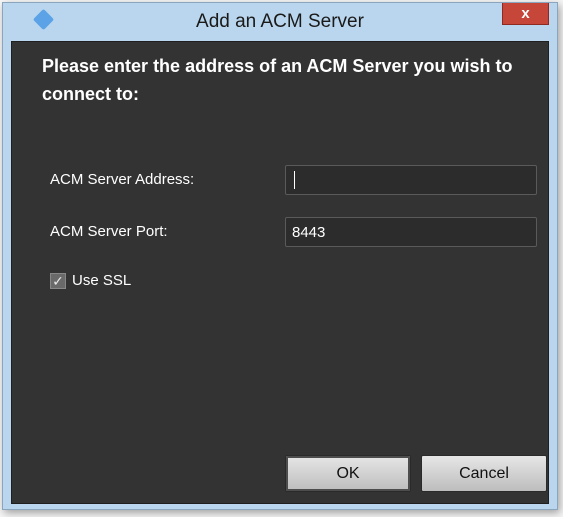 This screenshot has height=517, width=563. What do you see at coordinates (411, 180) in the screenshot?
I see `server-address-input` at bounding box center [411, 180].